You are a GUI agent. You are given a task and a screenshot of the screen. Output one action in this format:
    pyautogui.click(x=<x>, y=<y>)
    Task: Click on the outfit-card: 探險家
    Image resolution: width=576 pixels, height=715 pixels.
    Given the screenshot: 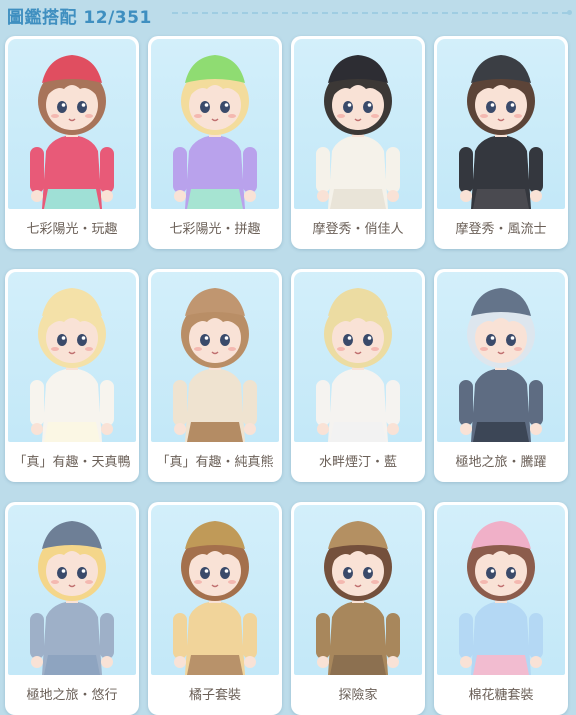 What is the action you would take?
    pyautogui.click(x=358, y=608)
    